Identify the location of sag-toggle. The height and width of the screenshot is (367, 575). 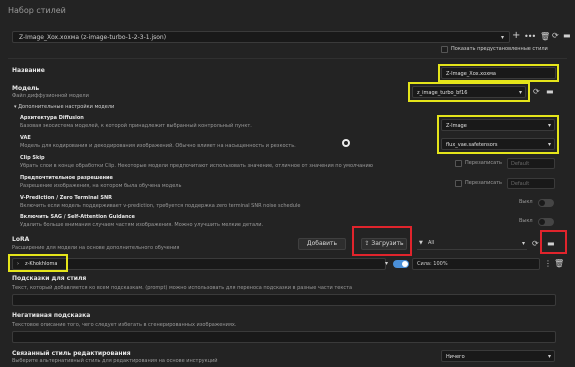
(546, 222).